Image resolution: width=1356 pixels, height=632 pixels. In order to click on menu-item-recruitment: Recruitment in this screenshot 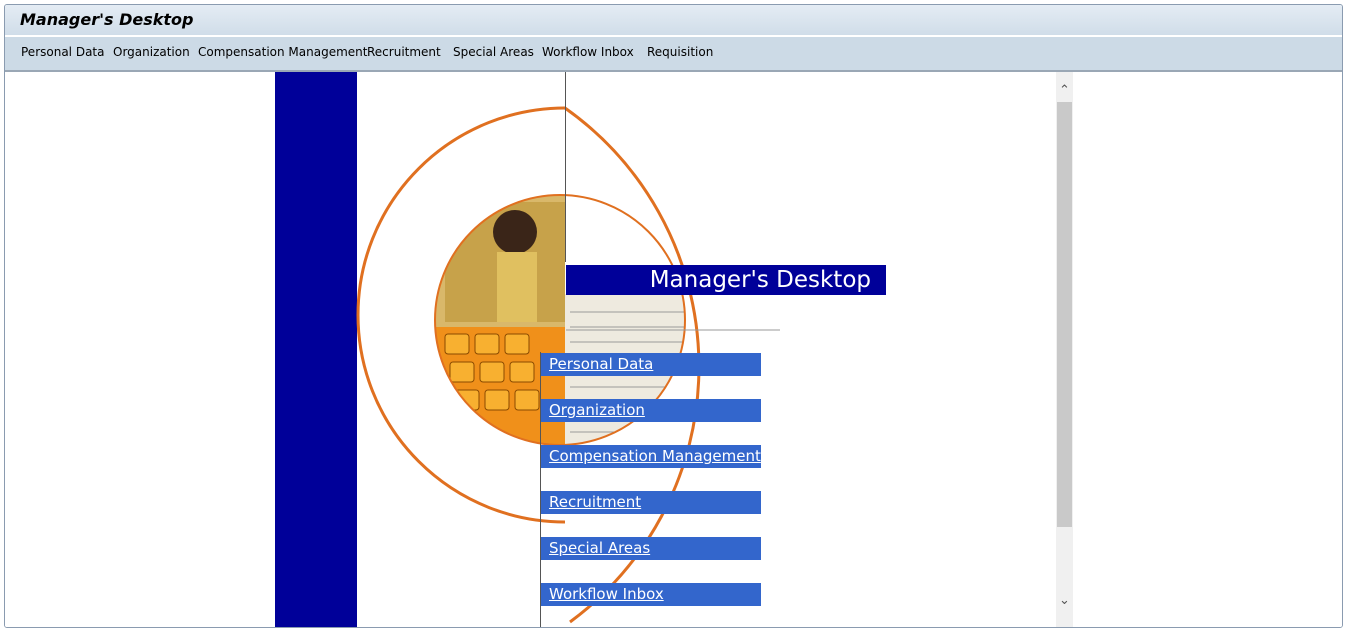, I will do `click(404, 52)`.